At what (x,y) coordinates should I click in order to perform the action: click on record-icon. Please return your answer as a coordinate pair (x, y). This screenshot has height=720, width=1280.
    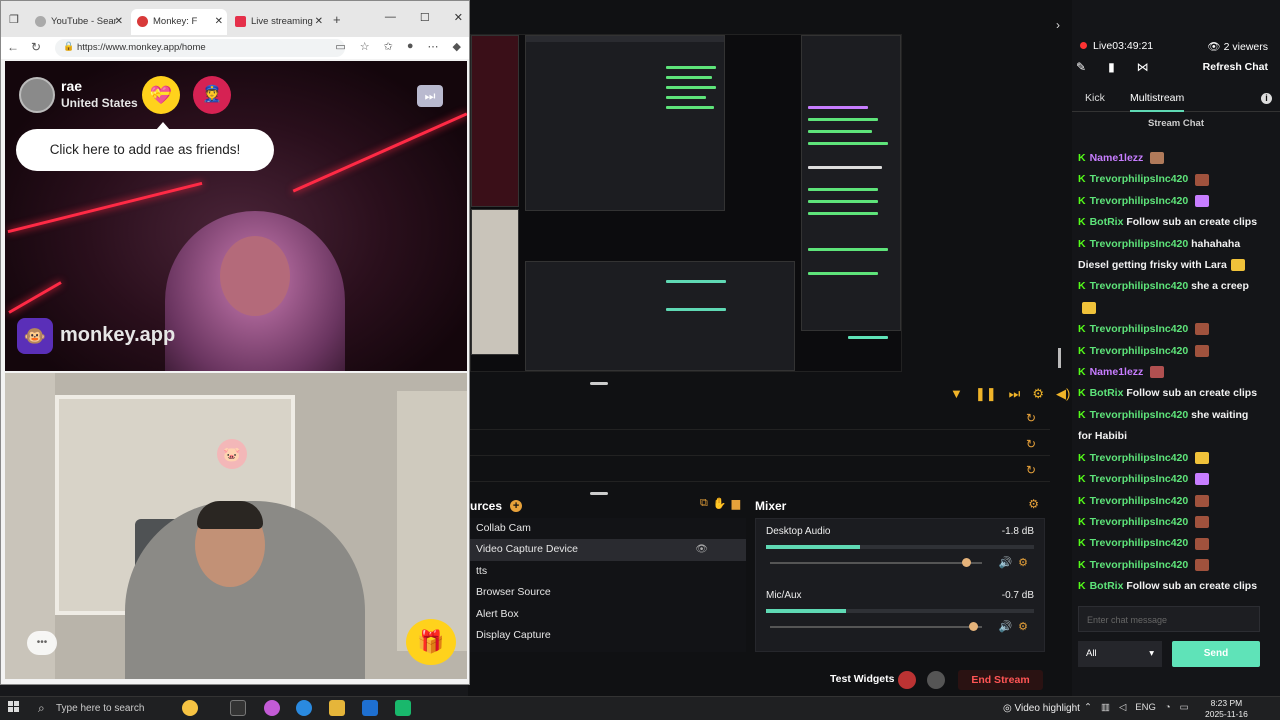
    Looking at the image, I should click on (907, 680).